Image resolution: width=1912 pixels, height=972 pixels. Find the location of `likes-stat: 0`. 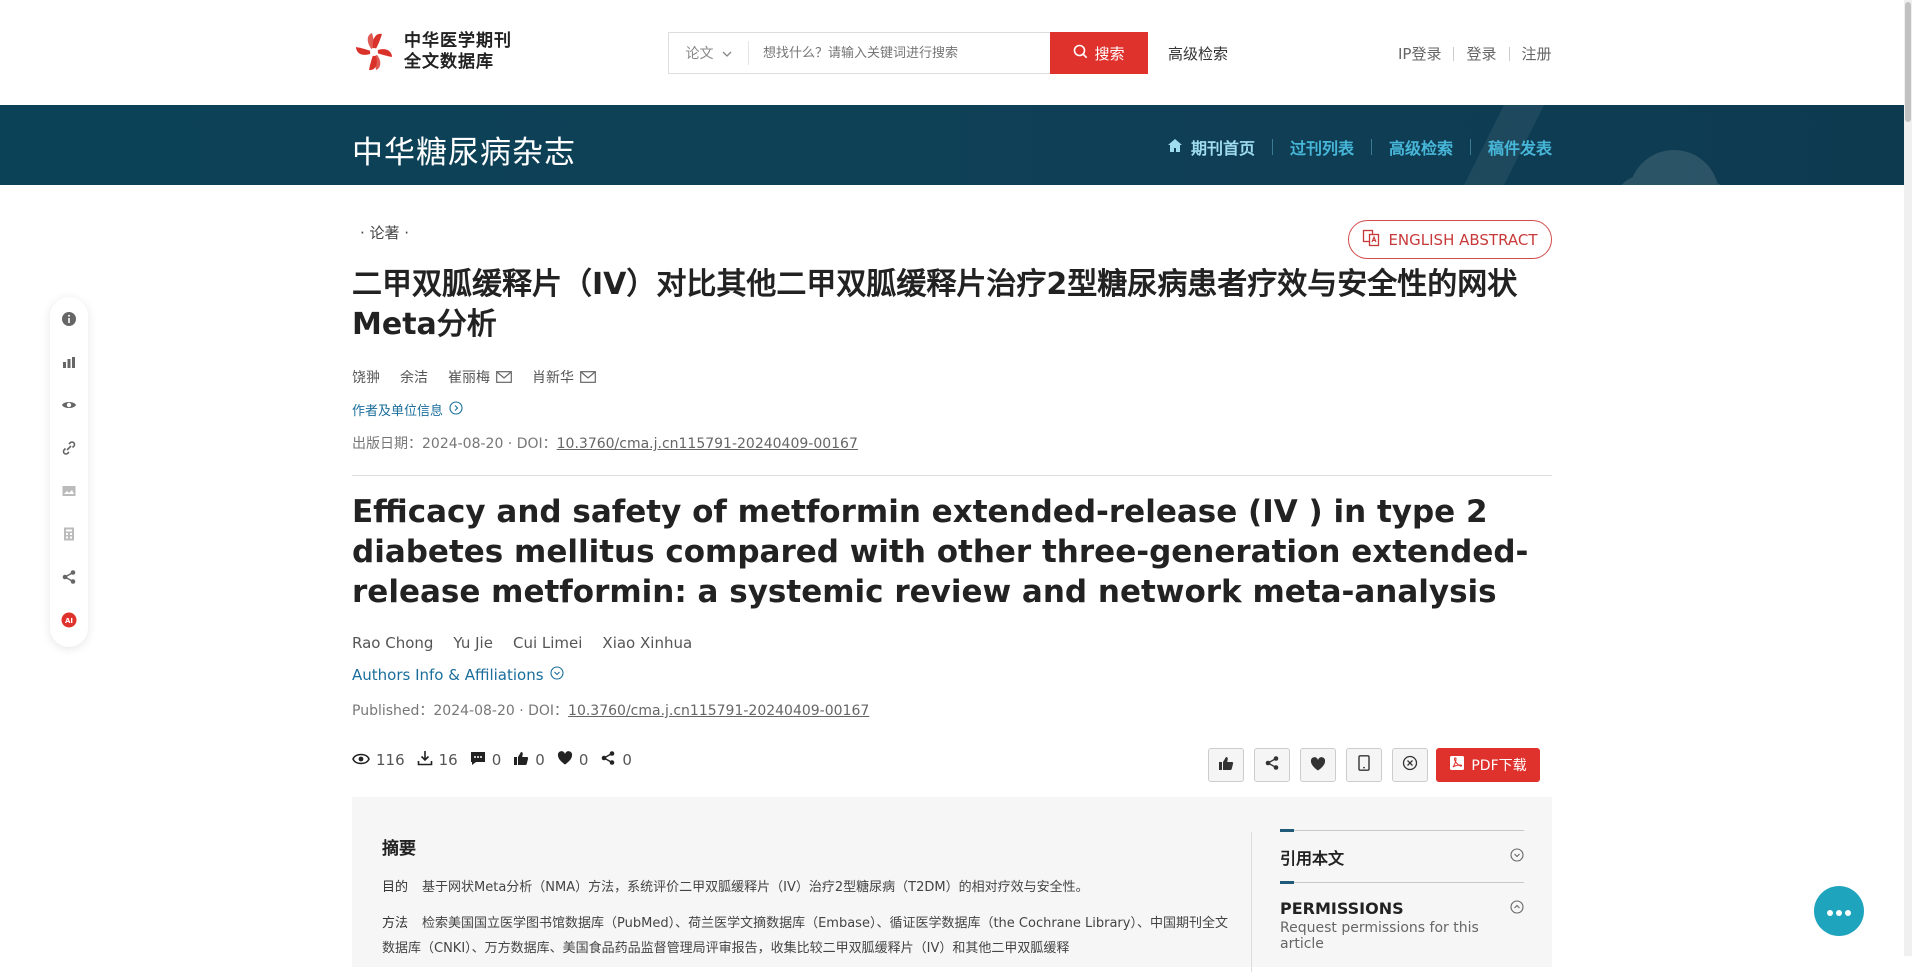

likes-stat: 0 is located at coordinates (529, 760).